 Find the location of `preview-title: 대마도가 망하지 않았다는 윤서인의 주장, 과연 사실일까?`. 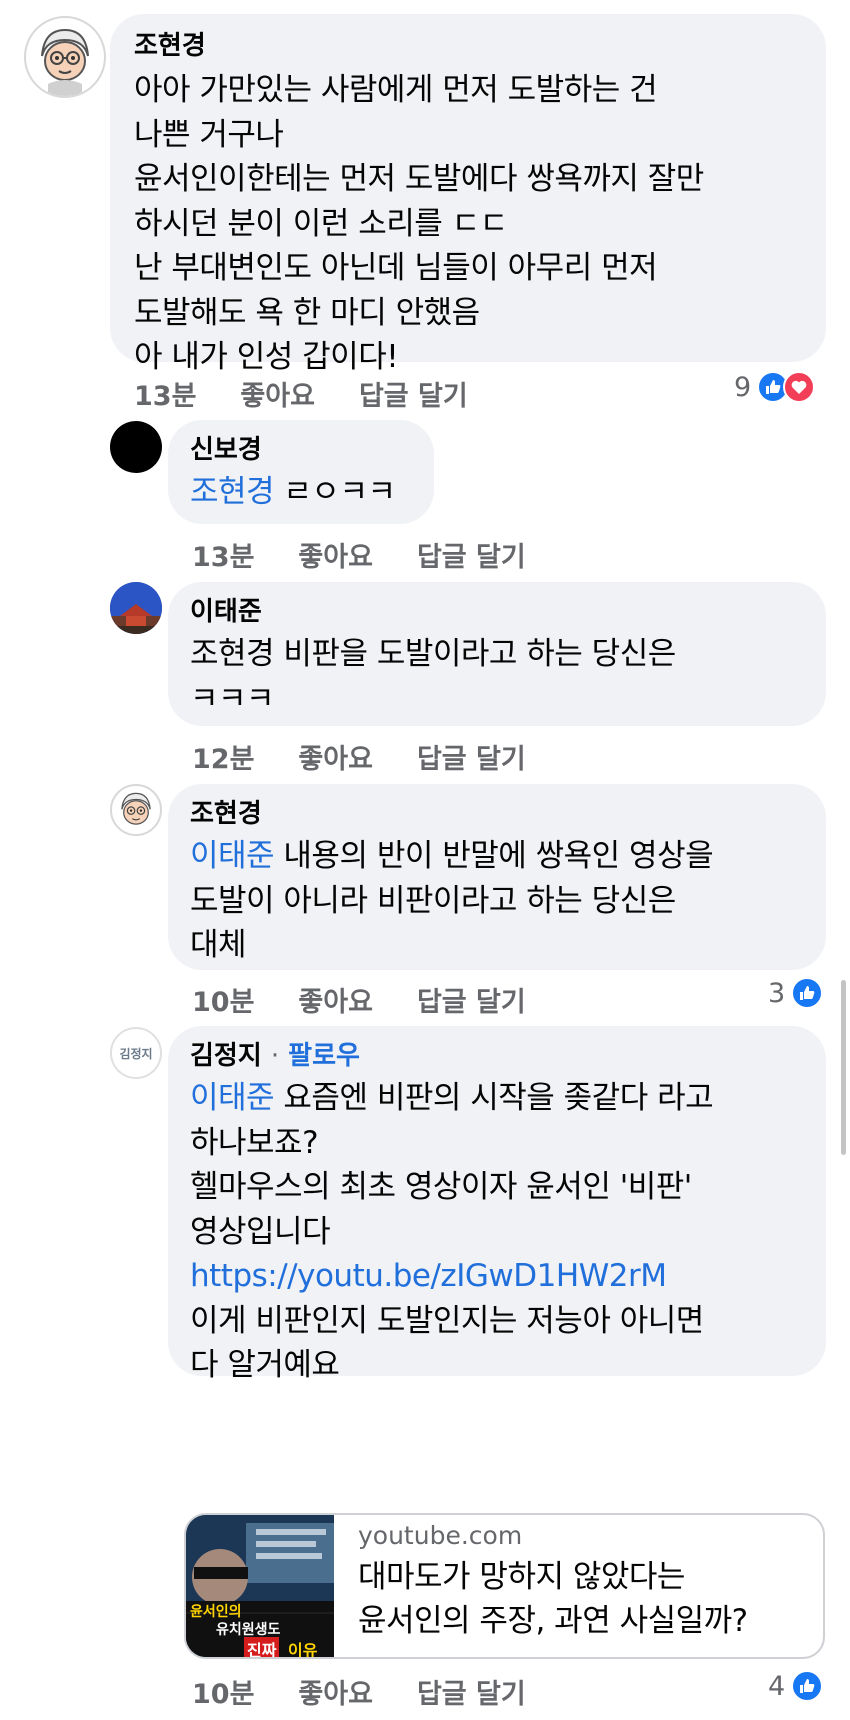

preview-title: 대마도가 망하지 않았다는 윤서인의 주장, 과연 사실일까? is located at coordinates (553, 1599).